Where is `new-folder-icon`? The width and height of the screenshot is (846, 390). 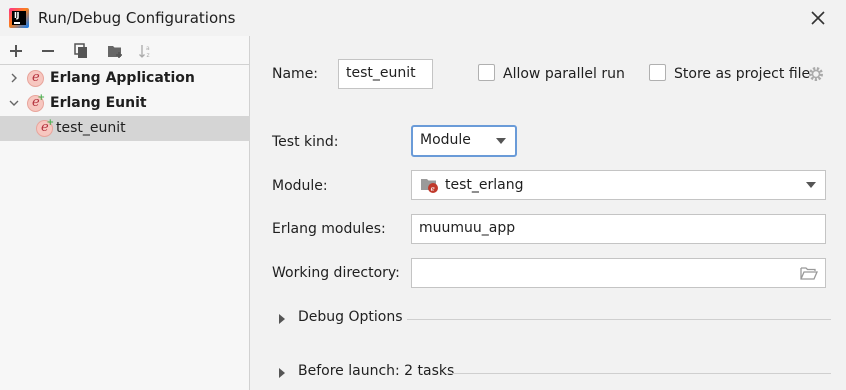 new-folder-icon is located at coordinates (115, 52).